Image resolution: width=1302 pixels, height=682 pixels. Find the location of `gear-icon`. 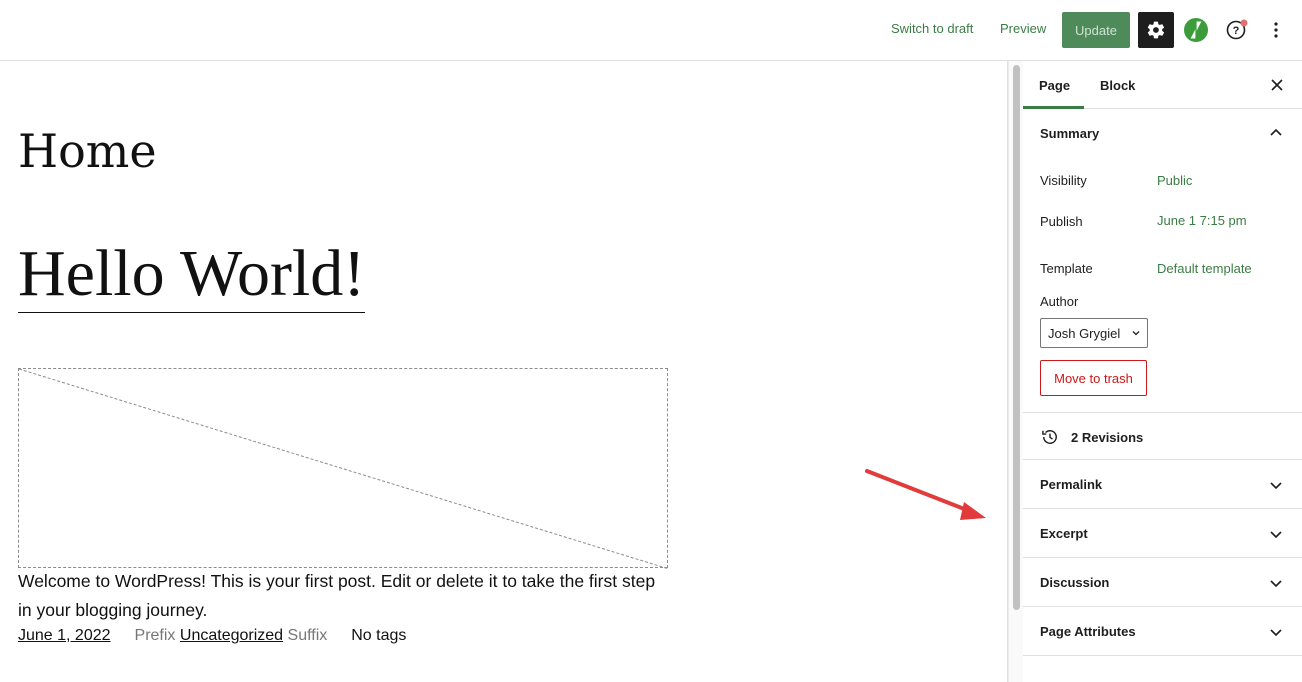

gear-icon is located at coordinates (1156, 30).